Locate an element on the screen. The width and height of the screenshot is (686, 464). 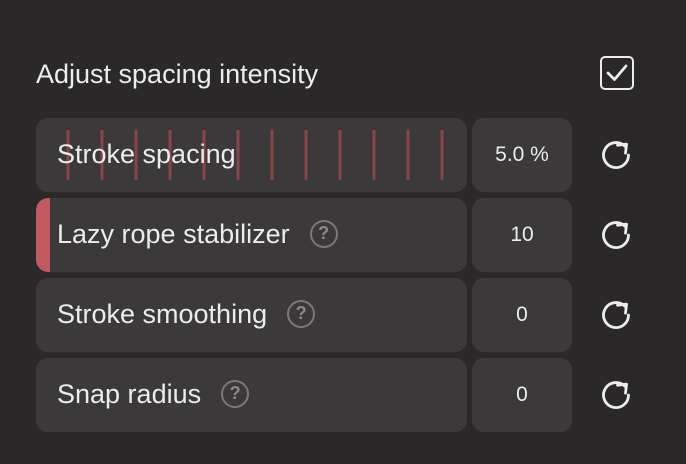
lazy-rope-stabilizer-label: Lazy rope stabilizer ? is located at coordinates (197, 234).